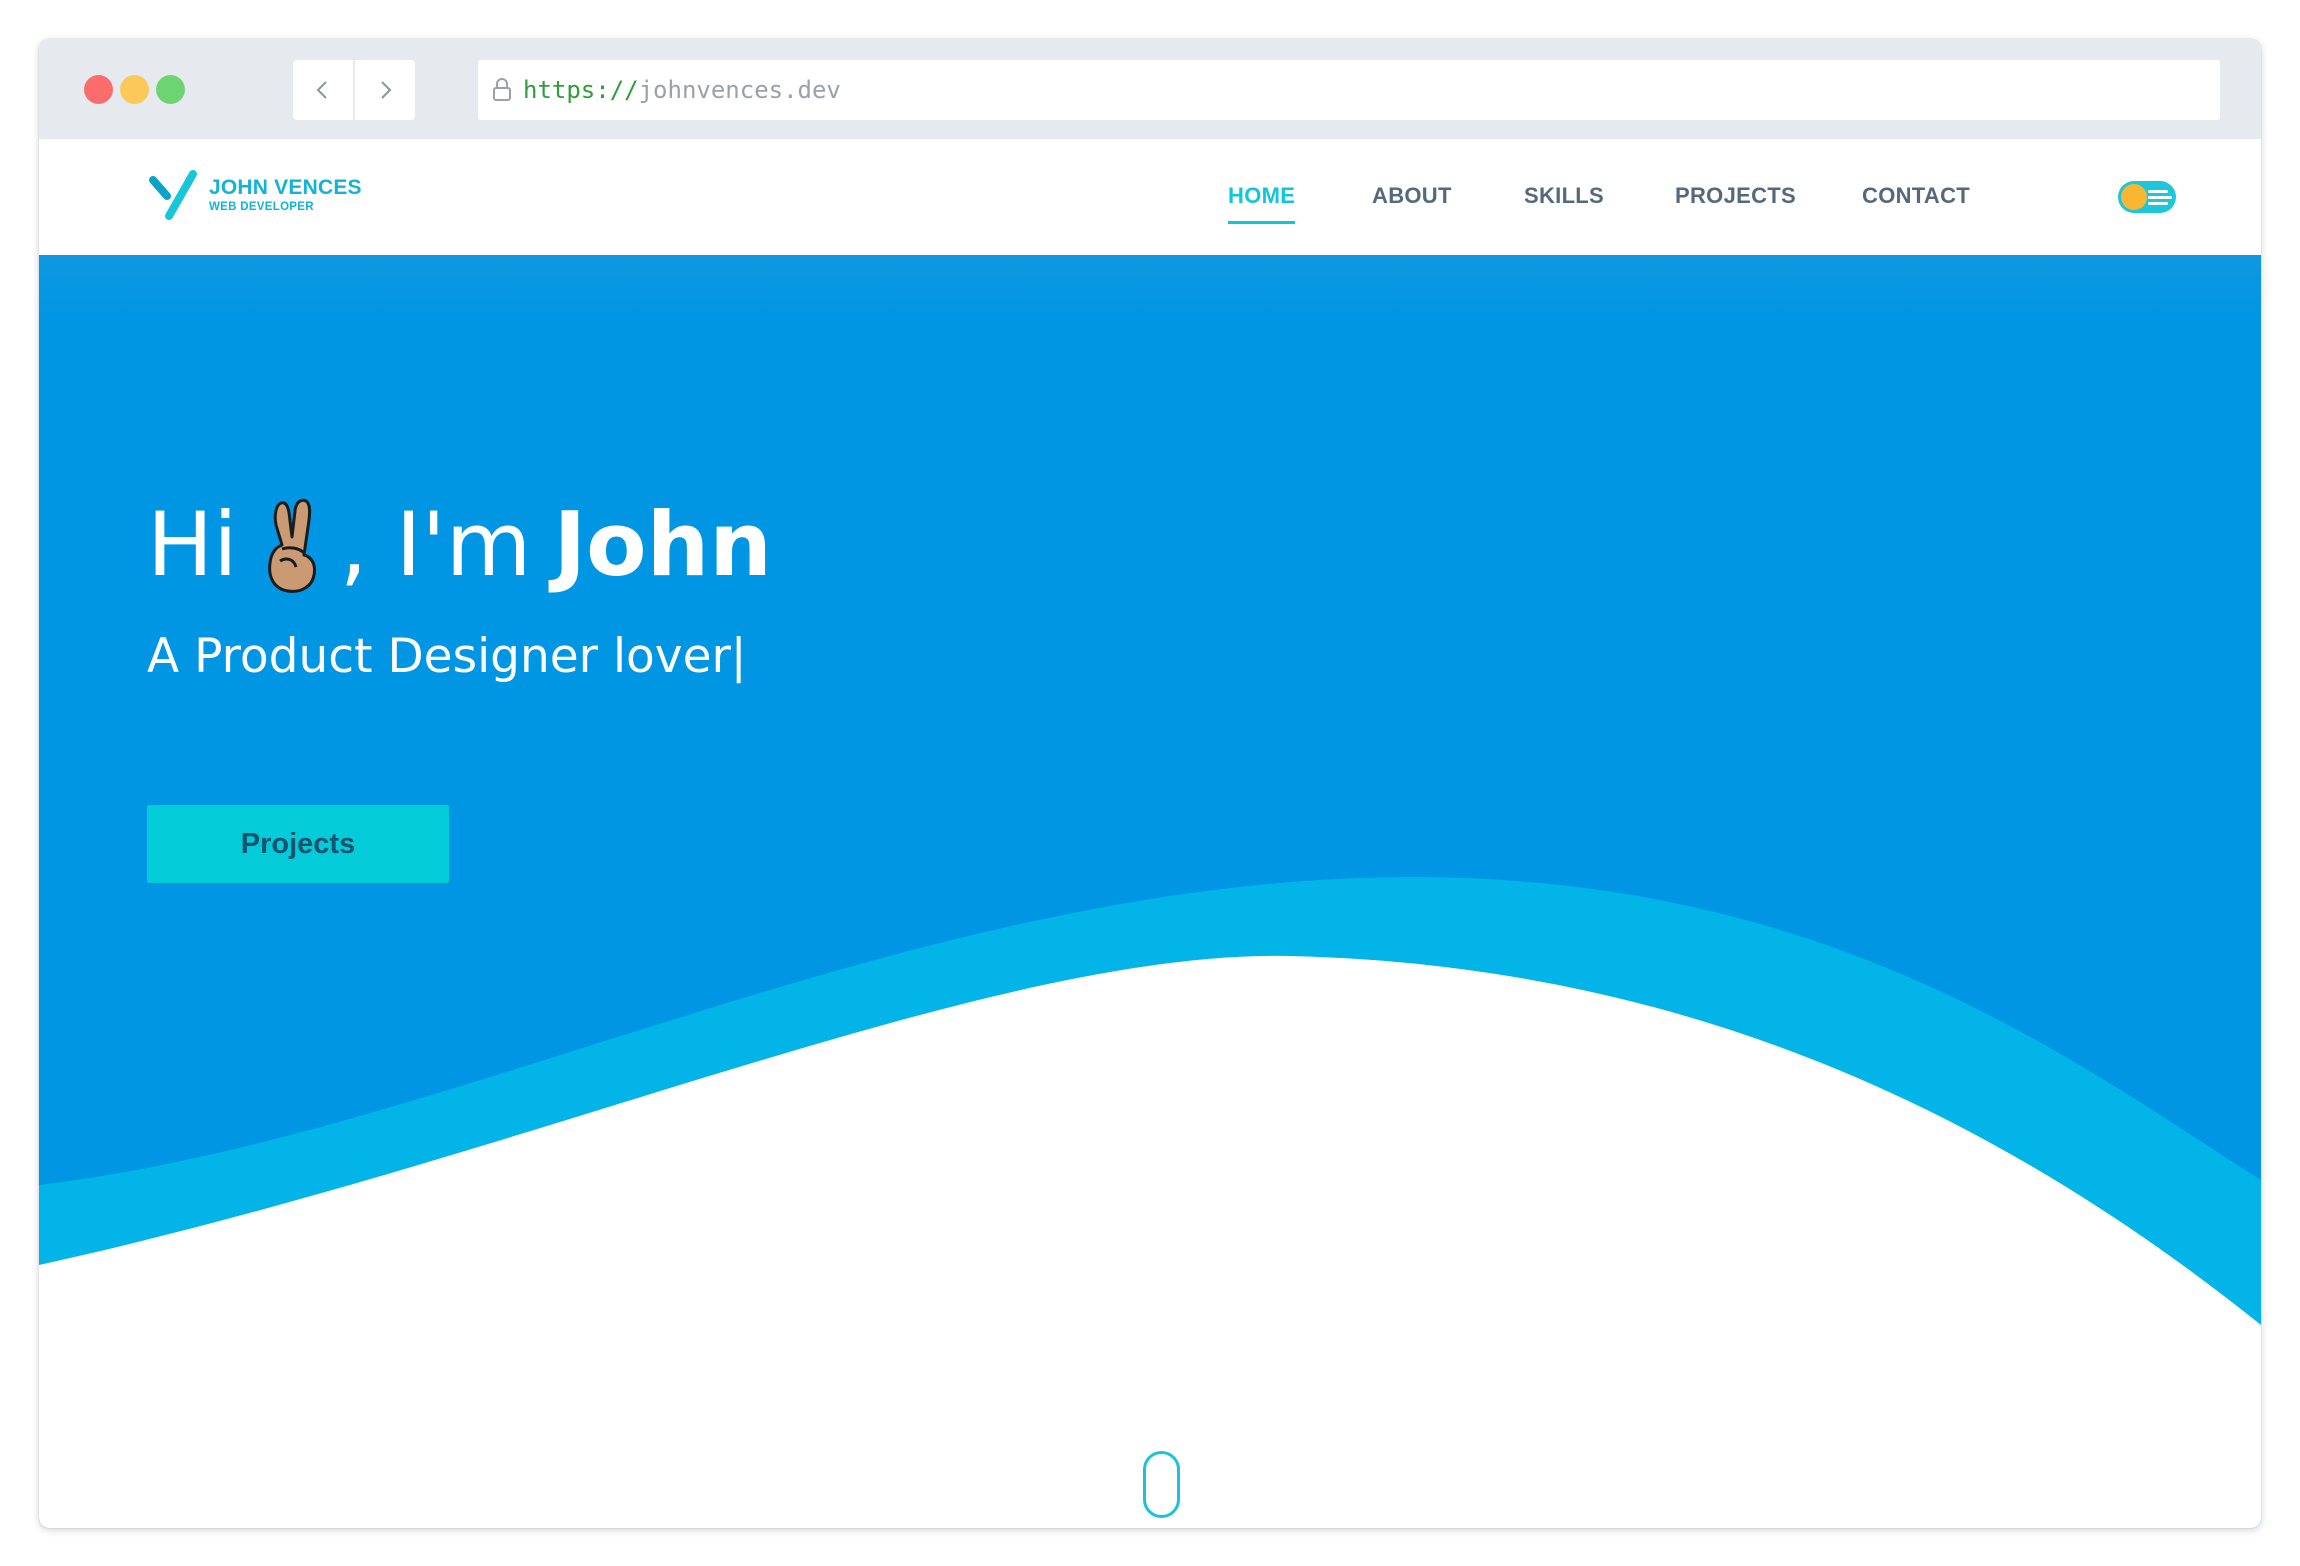 This screenshot has width=2300, height=1566. What do you see at coordinates (291, 545) in the screenshot?
I see `victory-hand-icon` at bounding box center [291, 545].